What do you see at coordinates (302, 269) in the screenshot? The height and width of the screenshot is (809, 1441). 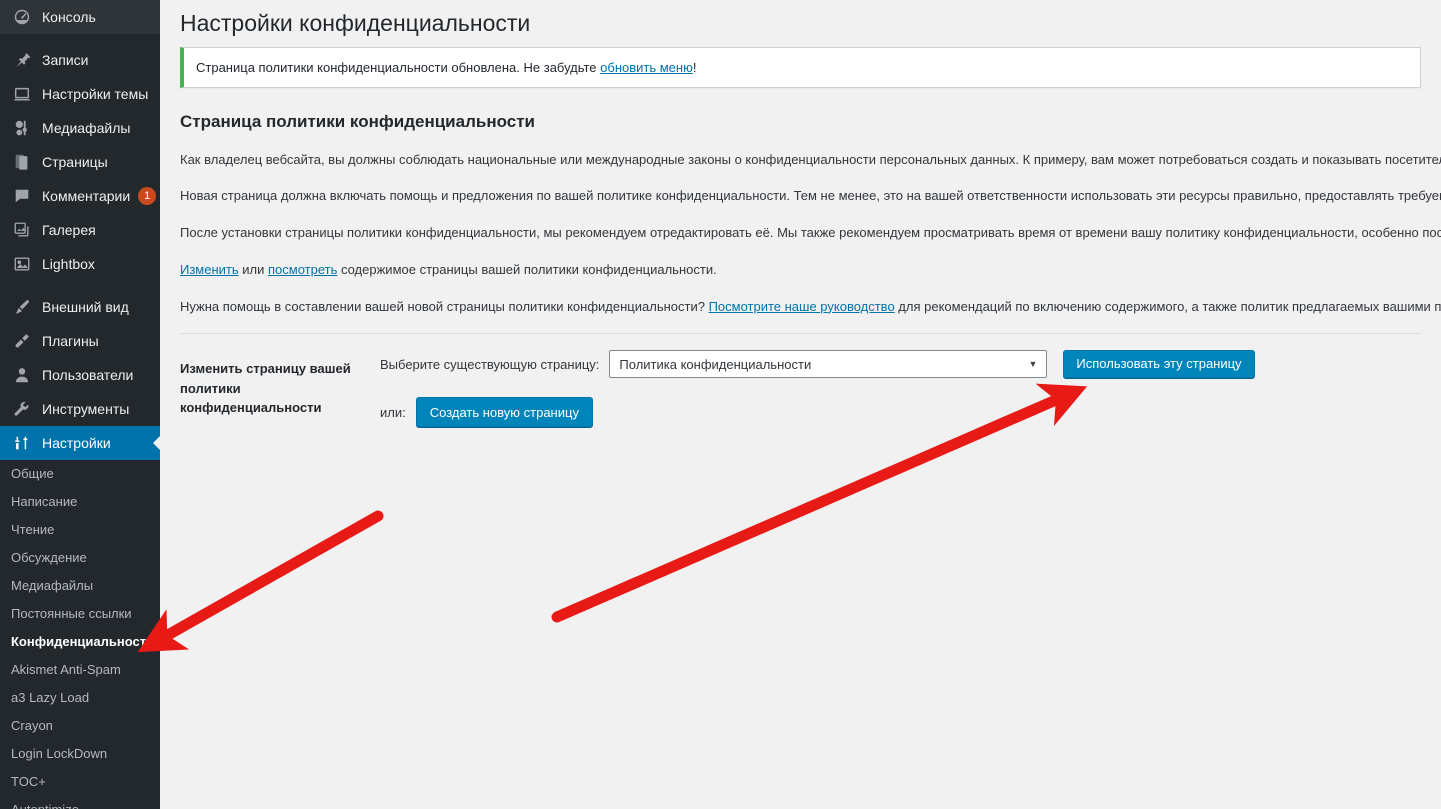 I see `view-page-link: посмотреть` at bounding box center [302, 269].